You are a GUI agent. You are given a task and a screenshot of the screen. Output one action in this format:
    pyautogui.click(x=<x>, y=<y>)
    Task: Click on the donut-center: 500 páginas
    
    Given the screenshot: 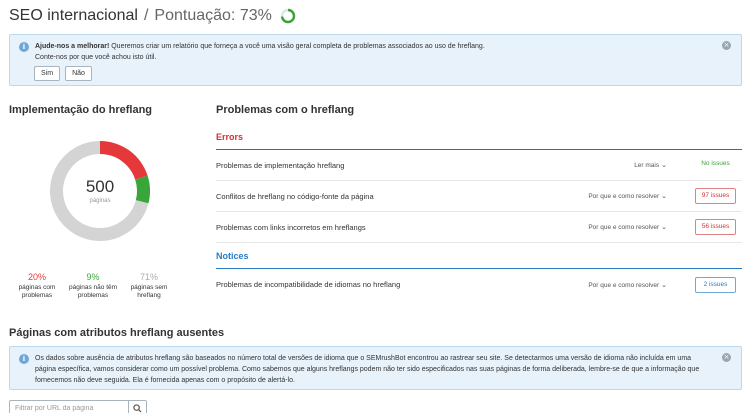 What is the action you would take?
    pyautogui.click(x=100, y=190)
    